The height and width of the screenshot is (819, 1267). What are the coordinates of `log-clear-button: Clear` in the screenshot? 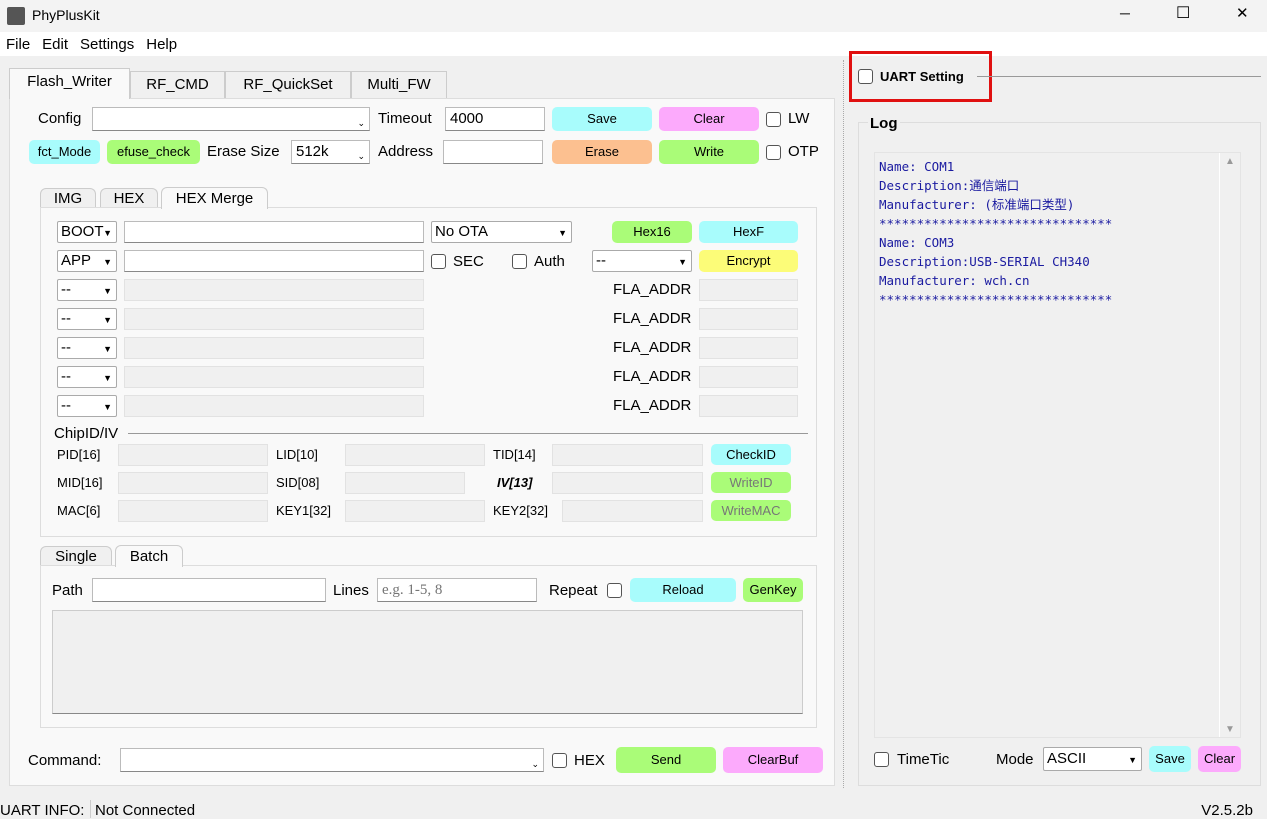 It's located at (1219, 759).